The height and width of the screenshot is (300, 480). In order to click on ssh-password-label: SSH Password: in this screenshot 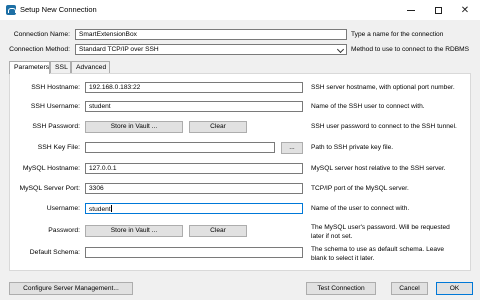, I will do `click(56, 126)`.